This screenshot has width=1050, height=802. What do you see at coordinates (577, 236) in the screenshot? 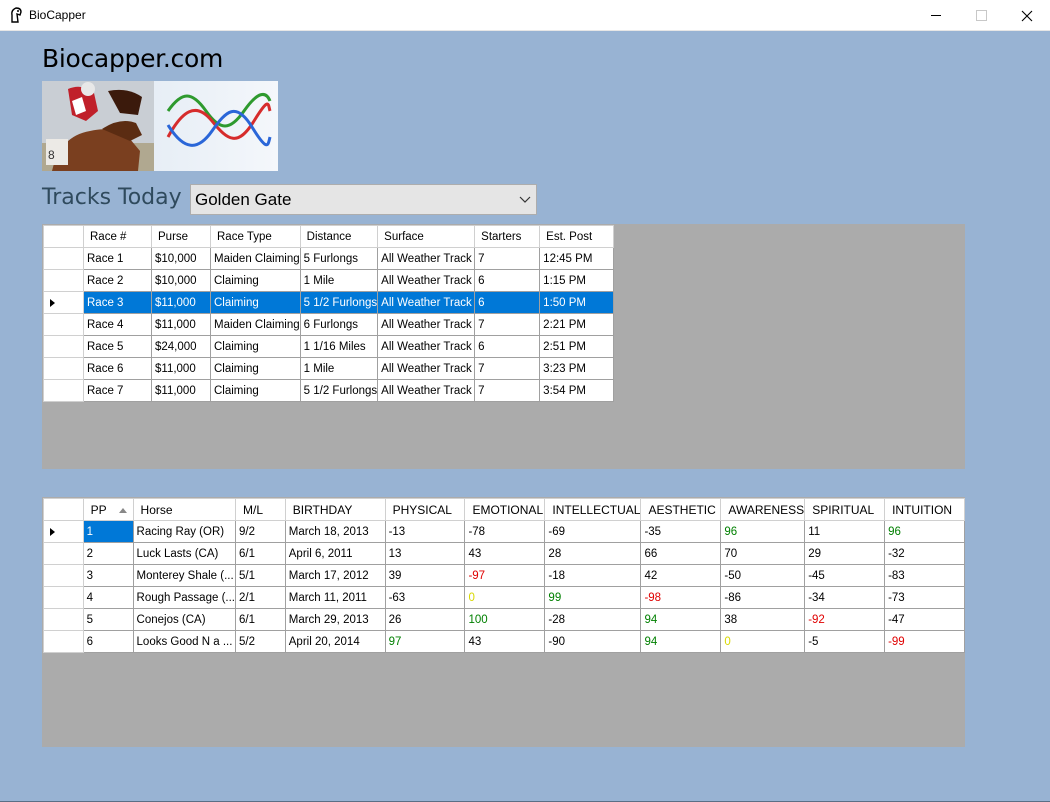
I see `races-col-est-post: Est. Post` at bounding box center [577, 236].